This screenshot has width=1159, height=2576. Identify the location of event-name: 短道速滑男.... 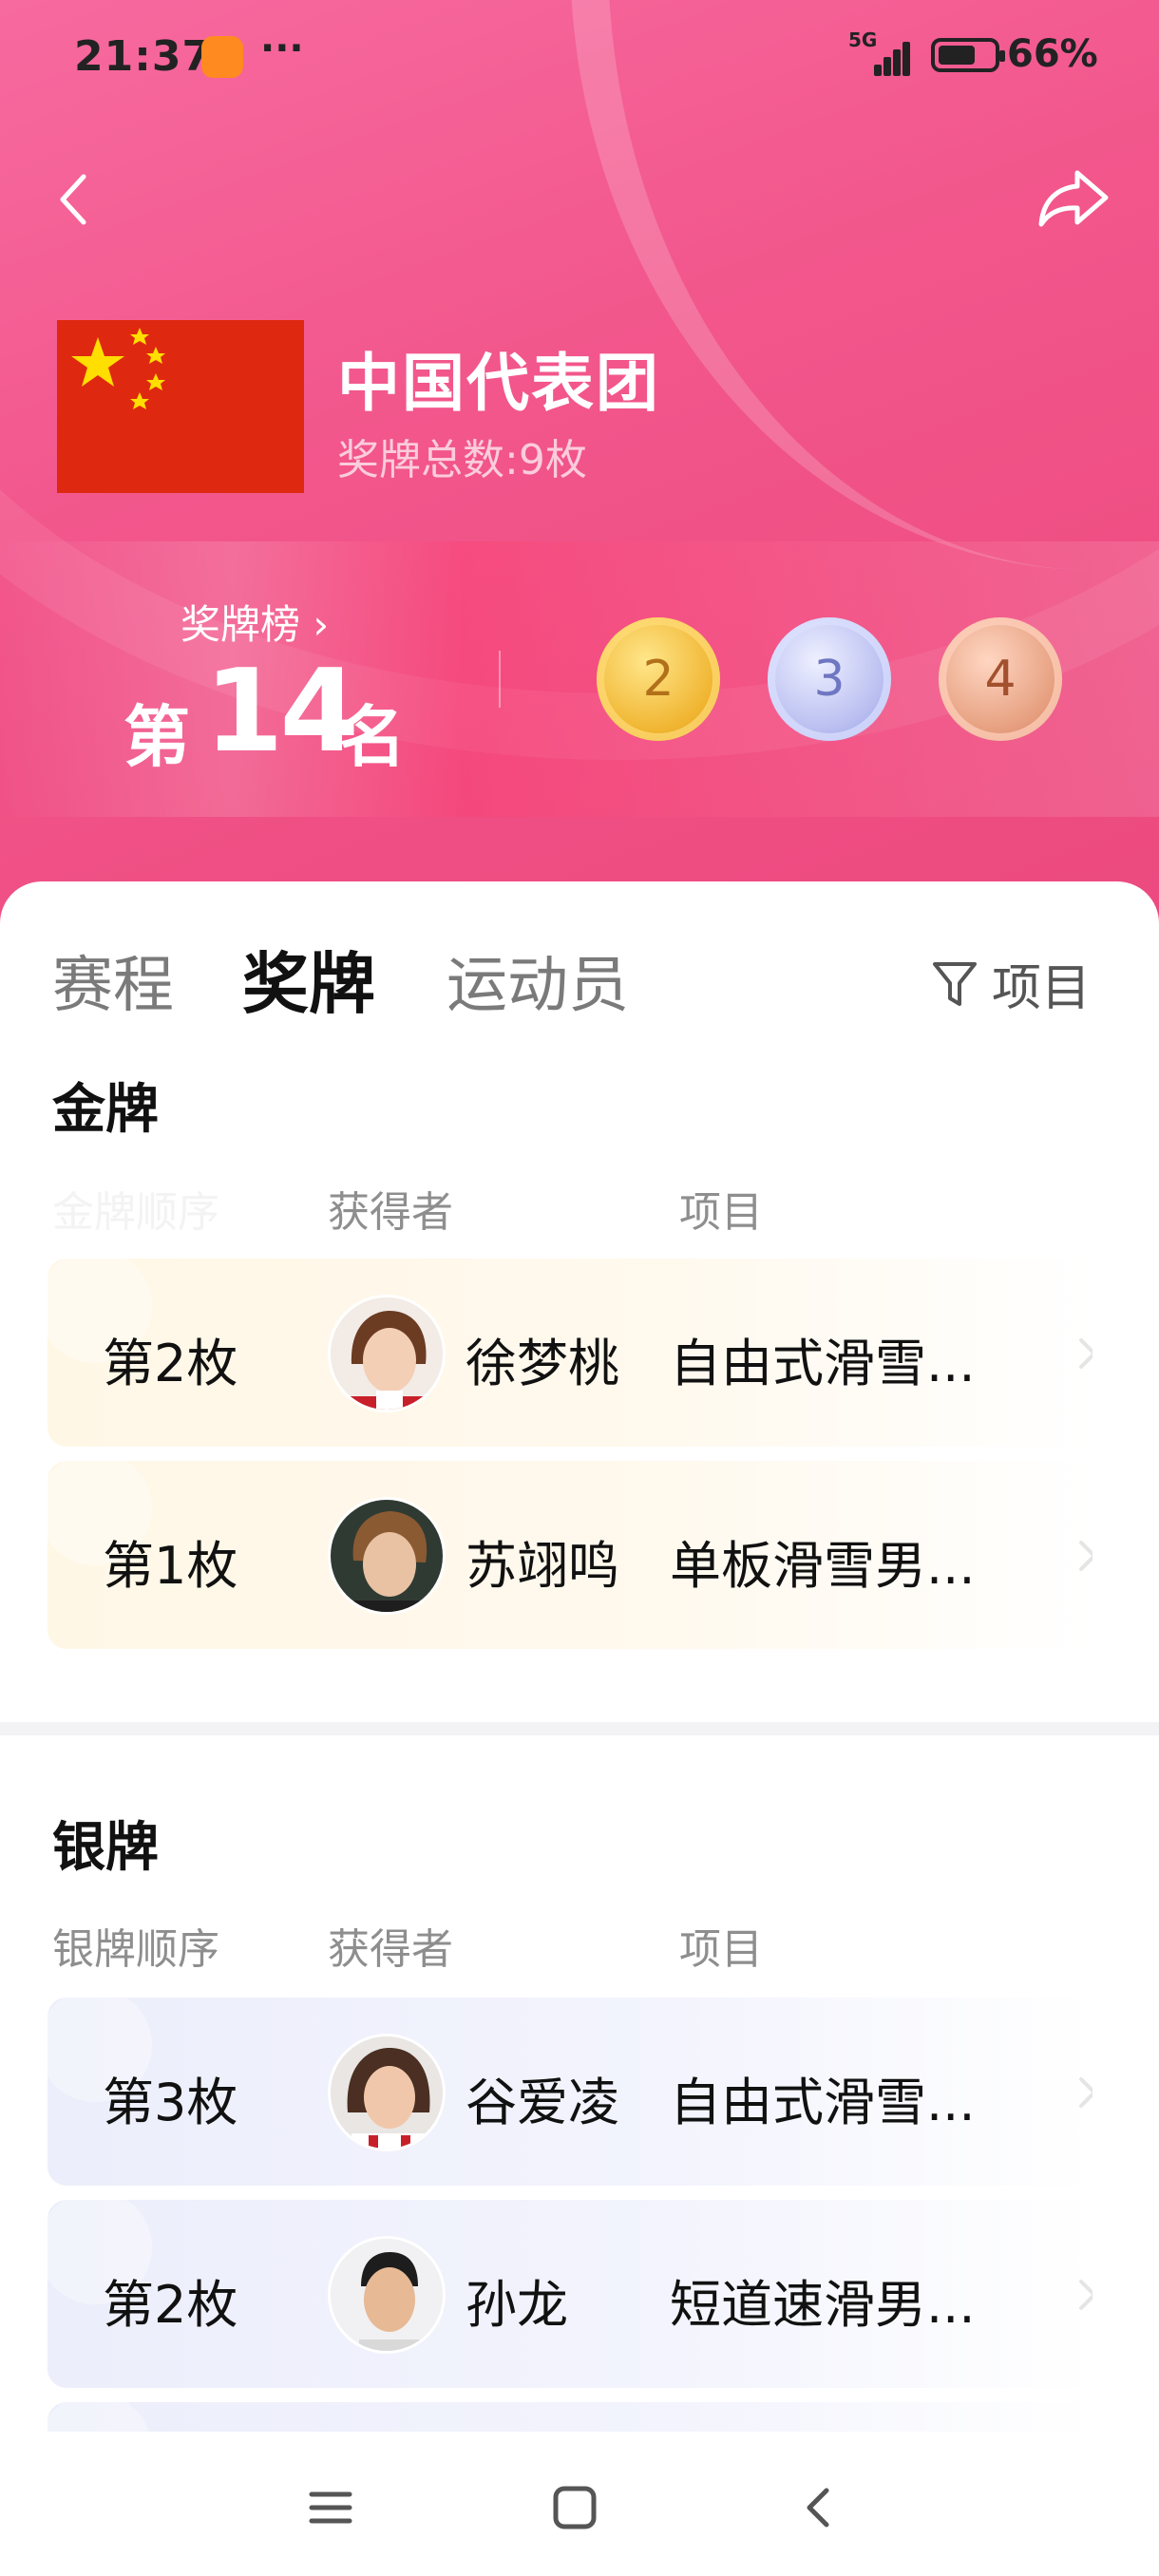
(823, 2305).